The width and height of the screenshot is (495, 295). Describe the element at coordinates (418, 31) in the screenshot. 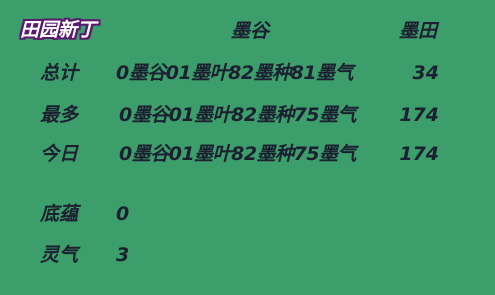

I see `header-col-2: 墨田` at that location.